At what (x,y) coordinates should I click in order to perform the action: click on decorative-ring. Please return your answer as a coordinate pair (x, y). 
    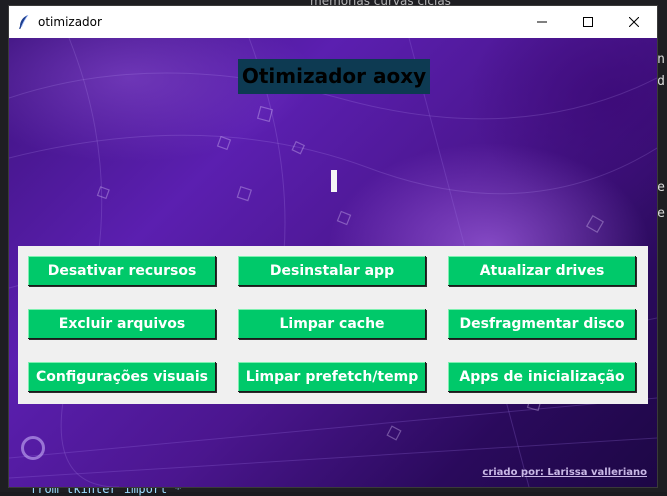
    Looking at the image, I should click on (33, 448).